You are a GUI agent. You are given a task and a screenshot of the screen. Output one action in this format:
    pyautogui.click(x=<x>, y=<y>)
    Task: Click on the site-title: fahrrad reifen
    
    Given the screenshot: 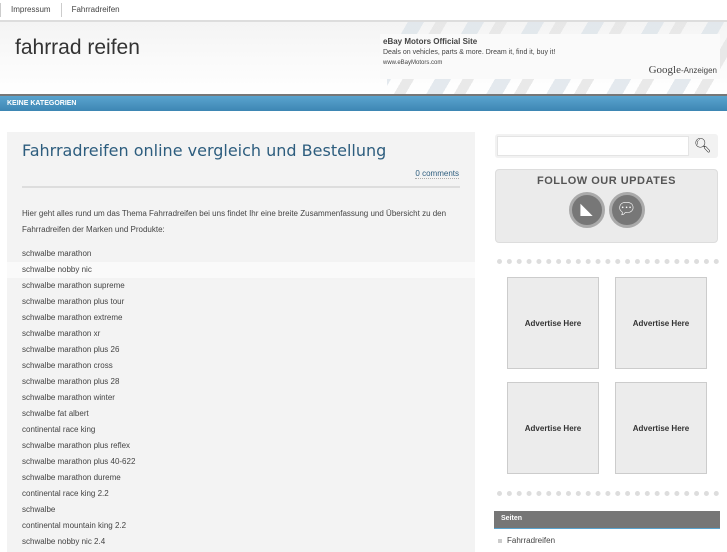 What is the action you would take?
    pyautogui.click(x=77, y=48)
    